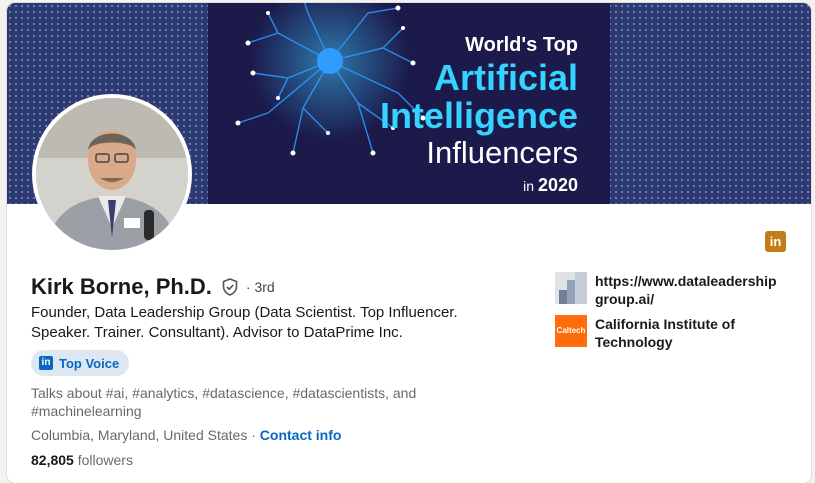 Image resolution: width=815 pixels, height=483 pixels. I want to click on banner-line-1: World's Top, so click(521, 45).